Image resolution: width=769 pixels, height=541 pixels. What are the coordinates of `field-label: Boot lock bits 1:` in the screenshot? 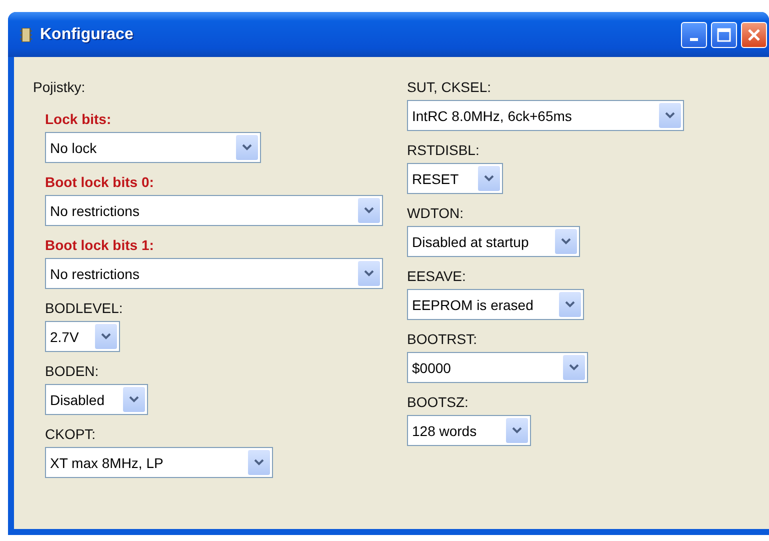 It's located at (100, 245).